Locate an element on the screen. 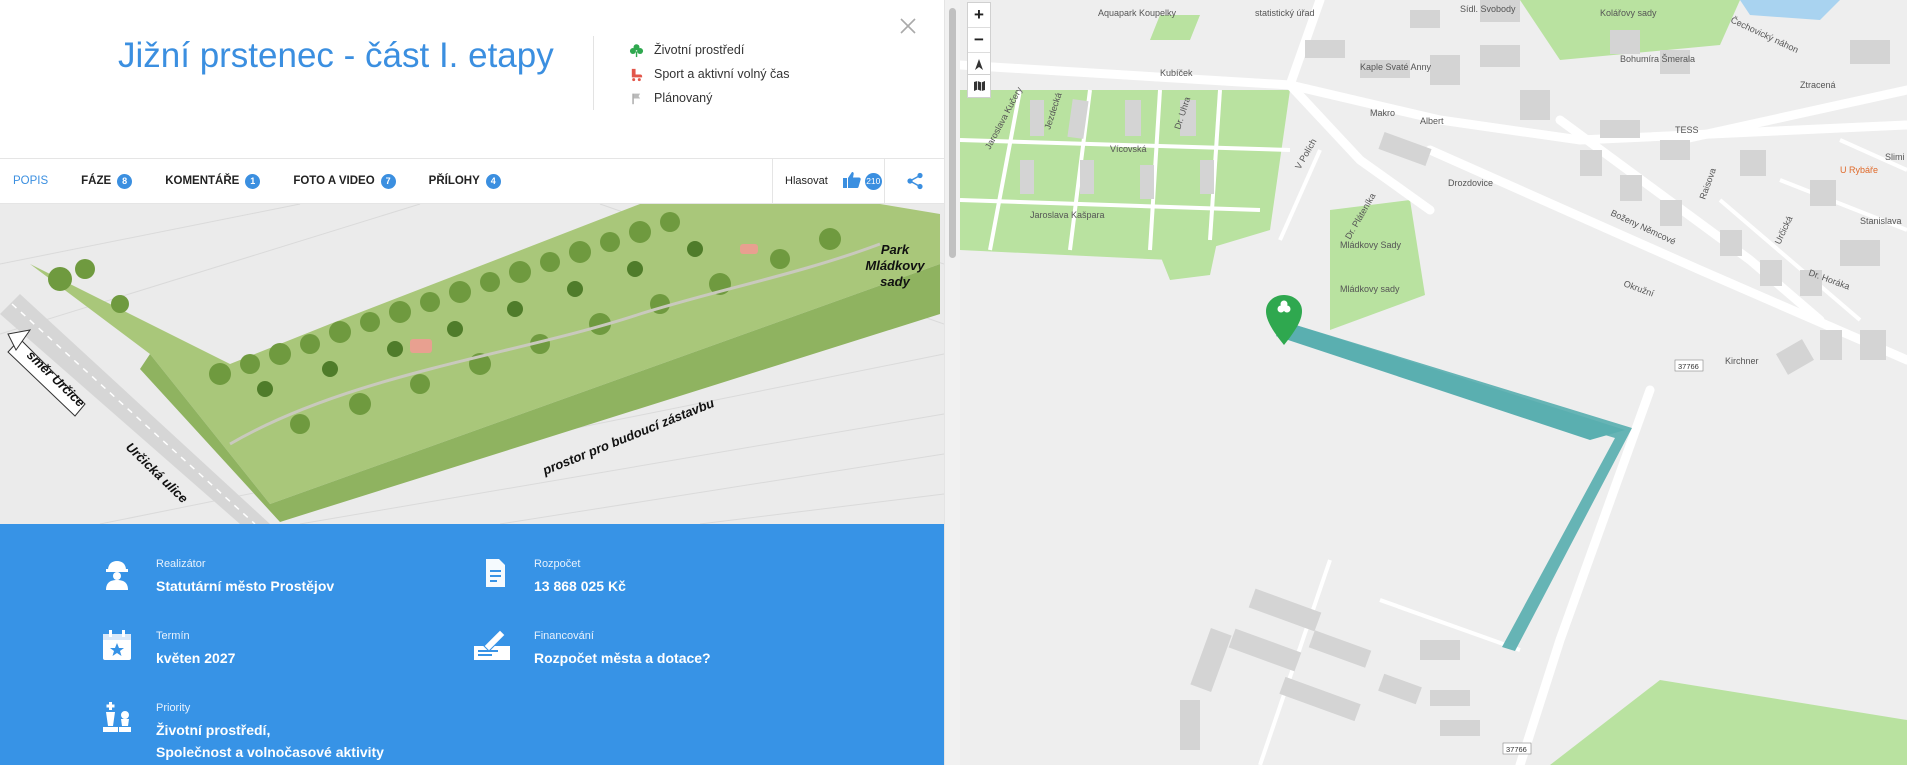  tab-count-badge: 1 is located at coordinates (253, 181).